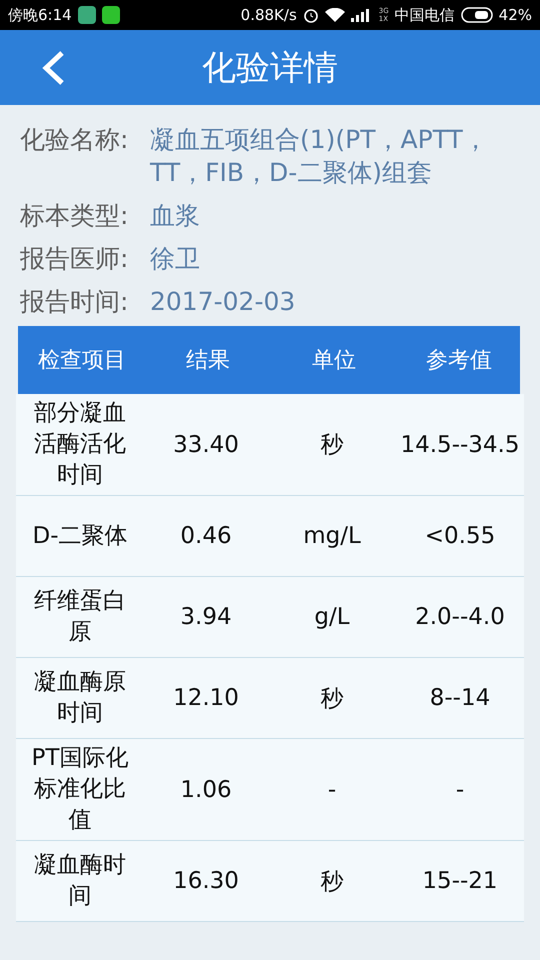 Image resolution: width=540 pixels, height=960 pixels. What do you see at coordinates (80, 789) in the screenshot?
I see `table-cell-text: PT国际化标准化比值` at bounding box center [80, 789].